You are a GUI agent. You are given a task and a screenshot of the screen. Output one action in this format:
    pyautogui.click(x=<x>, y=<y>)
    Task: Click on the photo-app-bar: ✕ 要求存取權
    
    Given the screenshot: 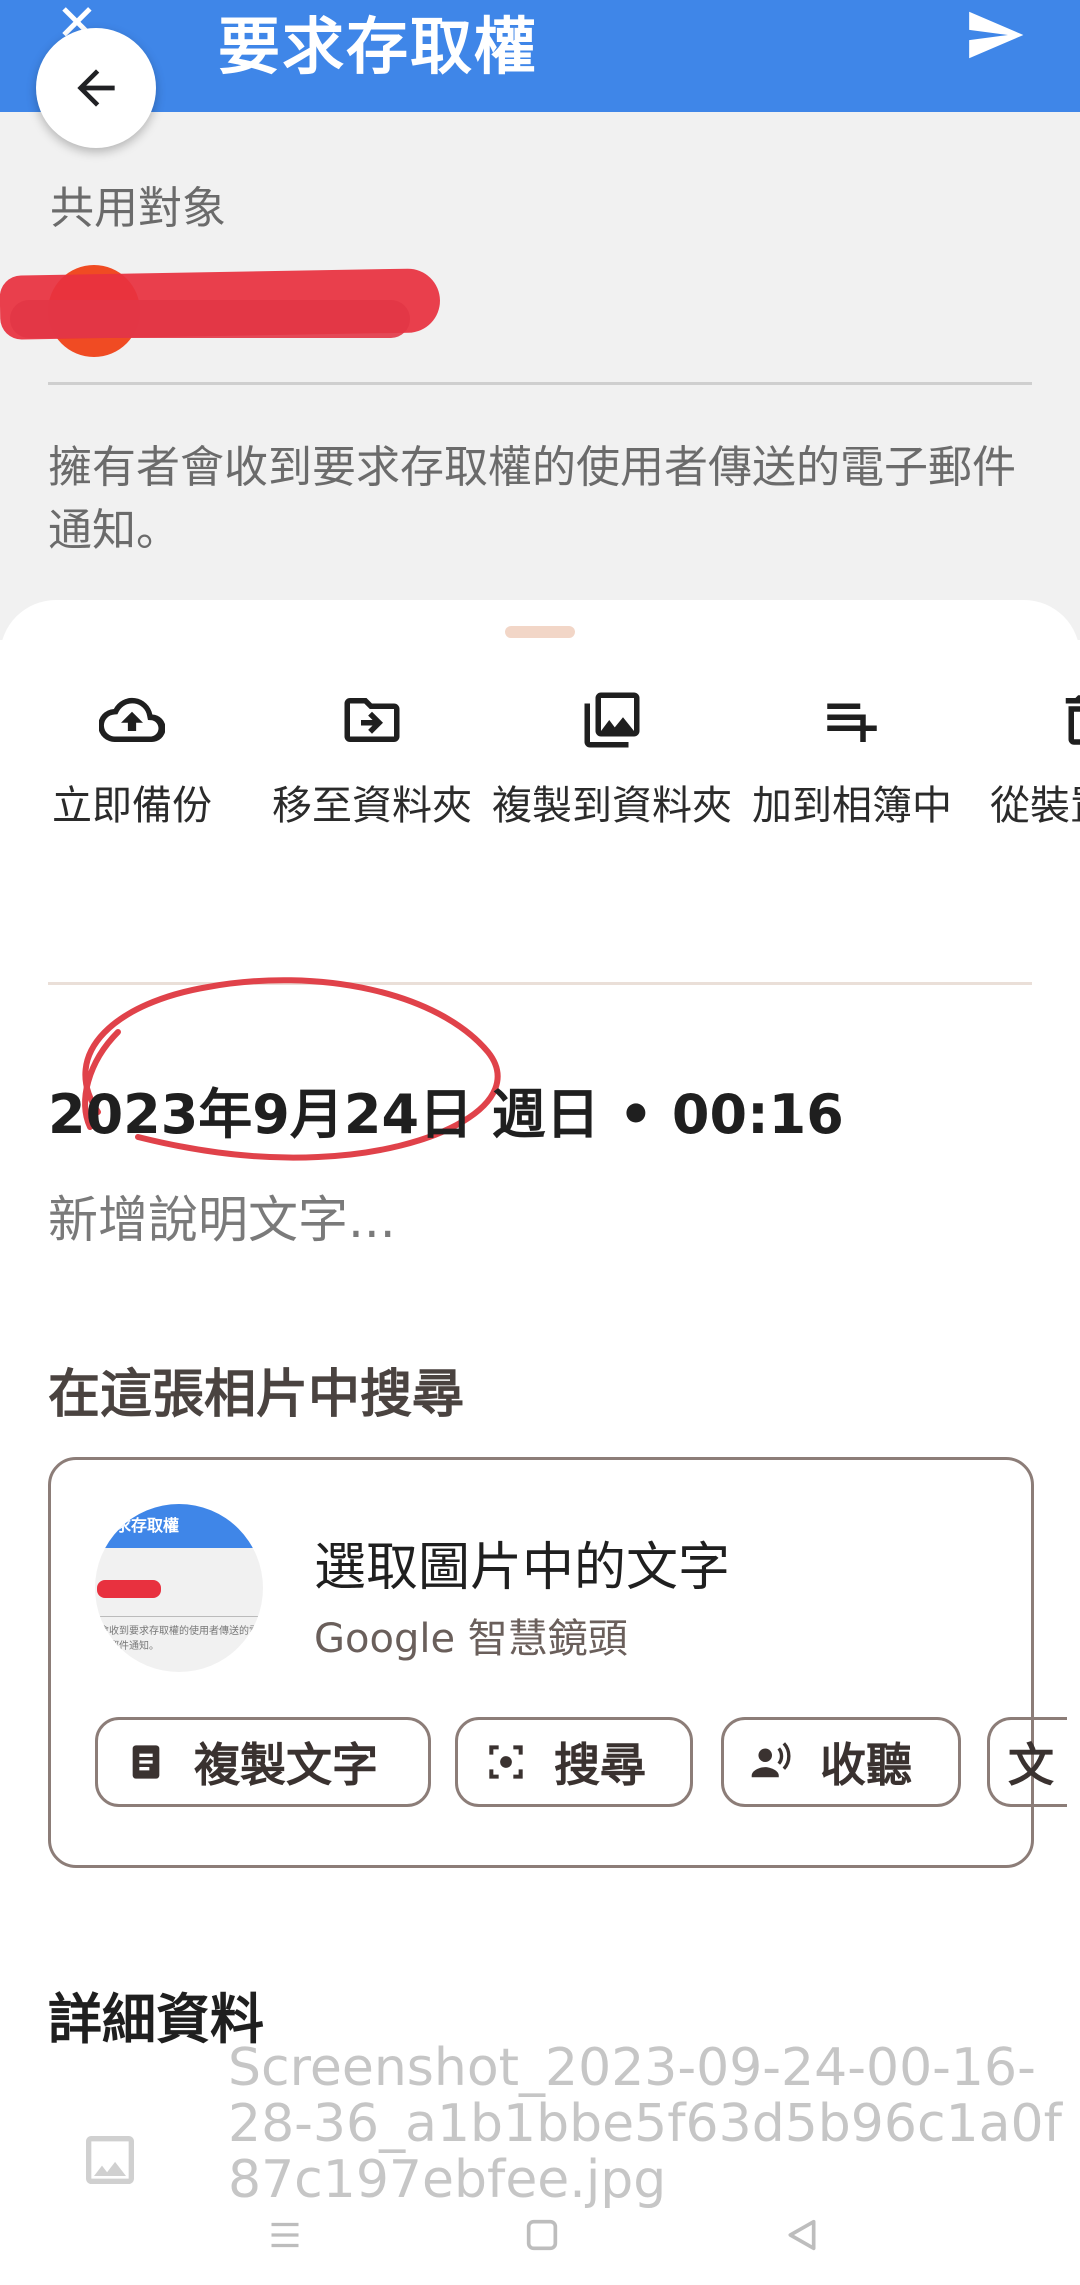 What is the action you would take?
    pyautogui.click(x=540, y=56)
    